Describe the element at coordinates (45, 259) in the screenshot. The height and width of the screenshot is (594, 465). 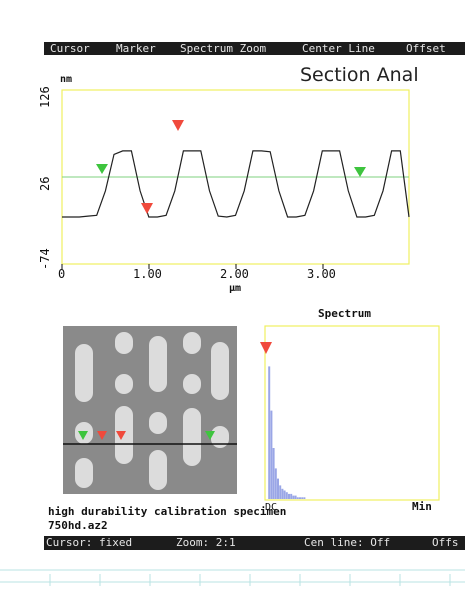
I see `y-tick-neg74: -74` at that location.